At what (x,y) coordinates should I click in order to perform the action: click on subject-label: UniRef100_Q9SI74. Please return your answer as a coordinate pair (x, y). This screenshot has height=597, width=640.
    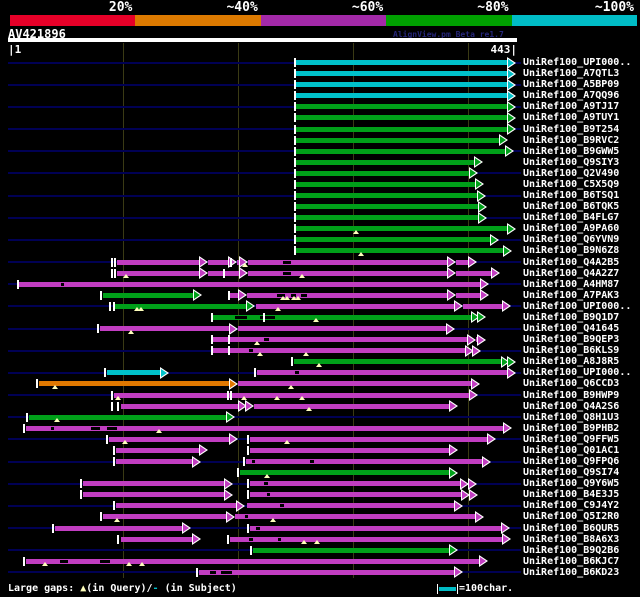
    Looking at the image, I should click on (571, 472).